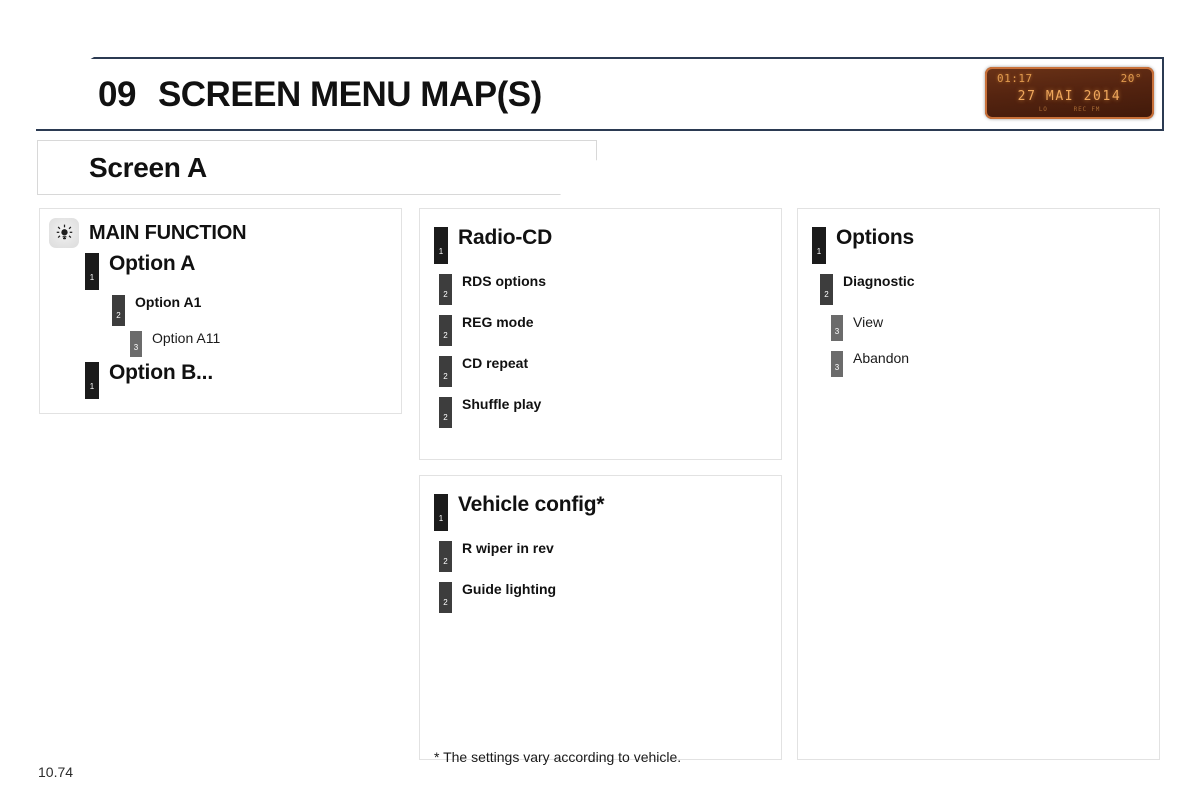 The height and width of the screenshot is (800, 1200). I want to click on menu-entry-label: Shuffle play, so click(502, 404).